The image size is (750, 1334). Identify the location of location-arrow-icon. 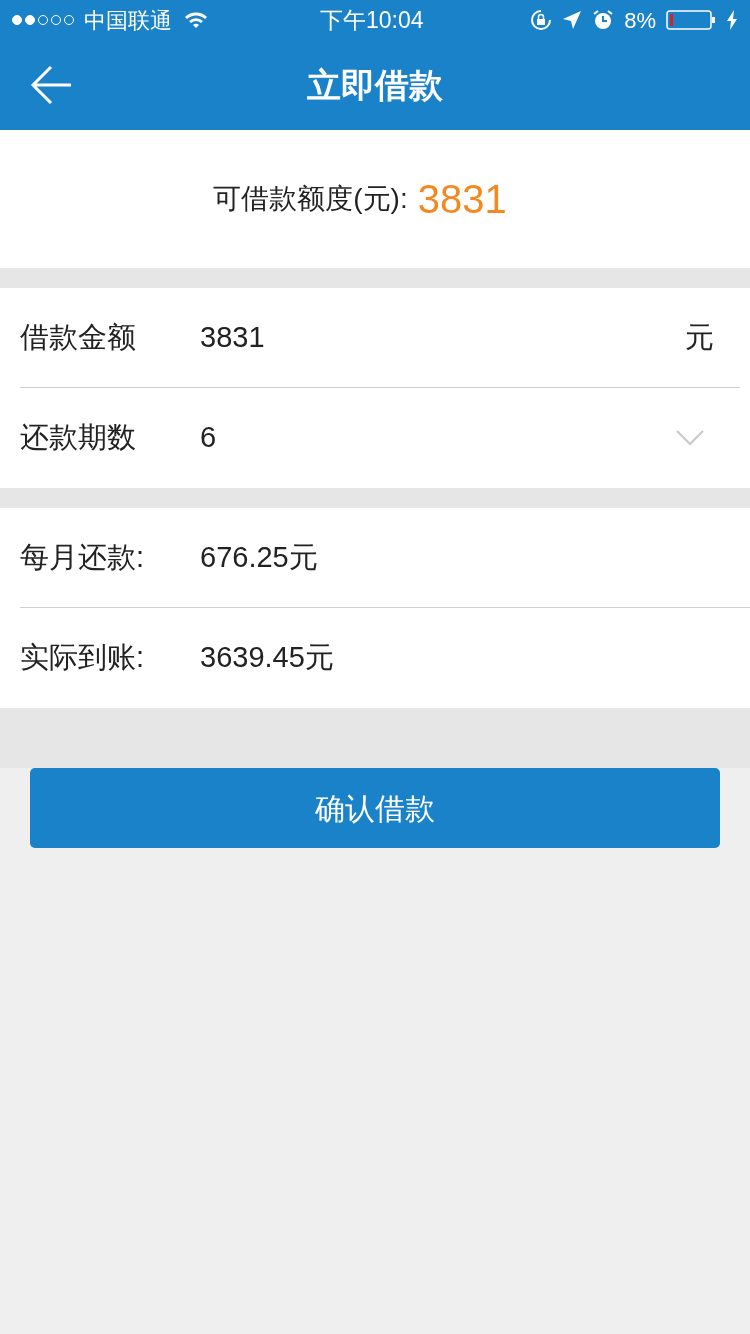
(572, 20).